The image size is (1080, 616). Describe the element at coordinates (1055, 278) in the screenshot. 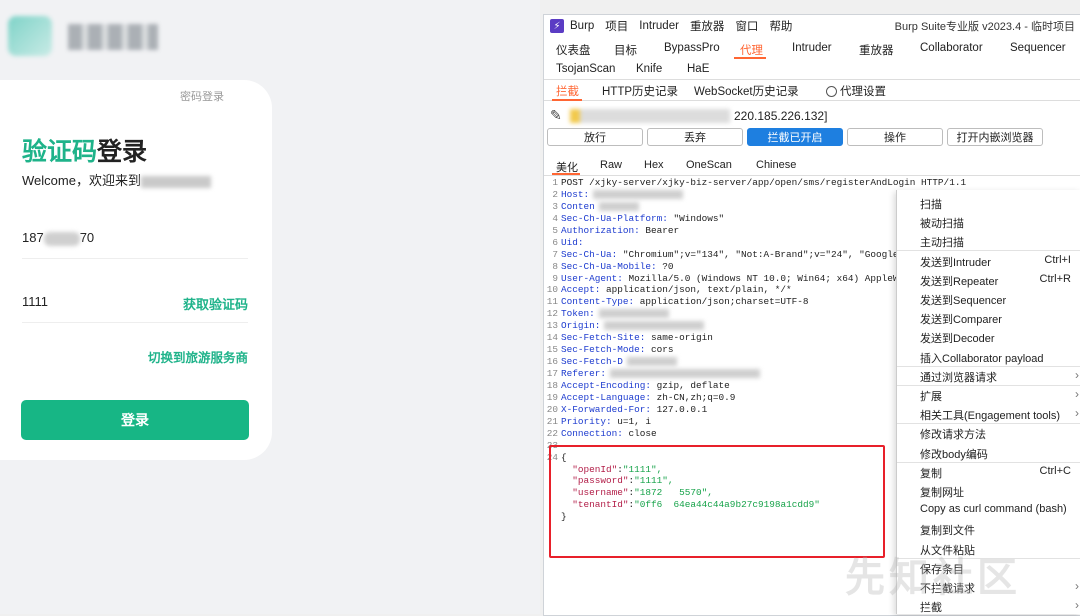

I see `menu-shortcut: Ctrl+R` at that location.